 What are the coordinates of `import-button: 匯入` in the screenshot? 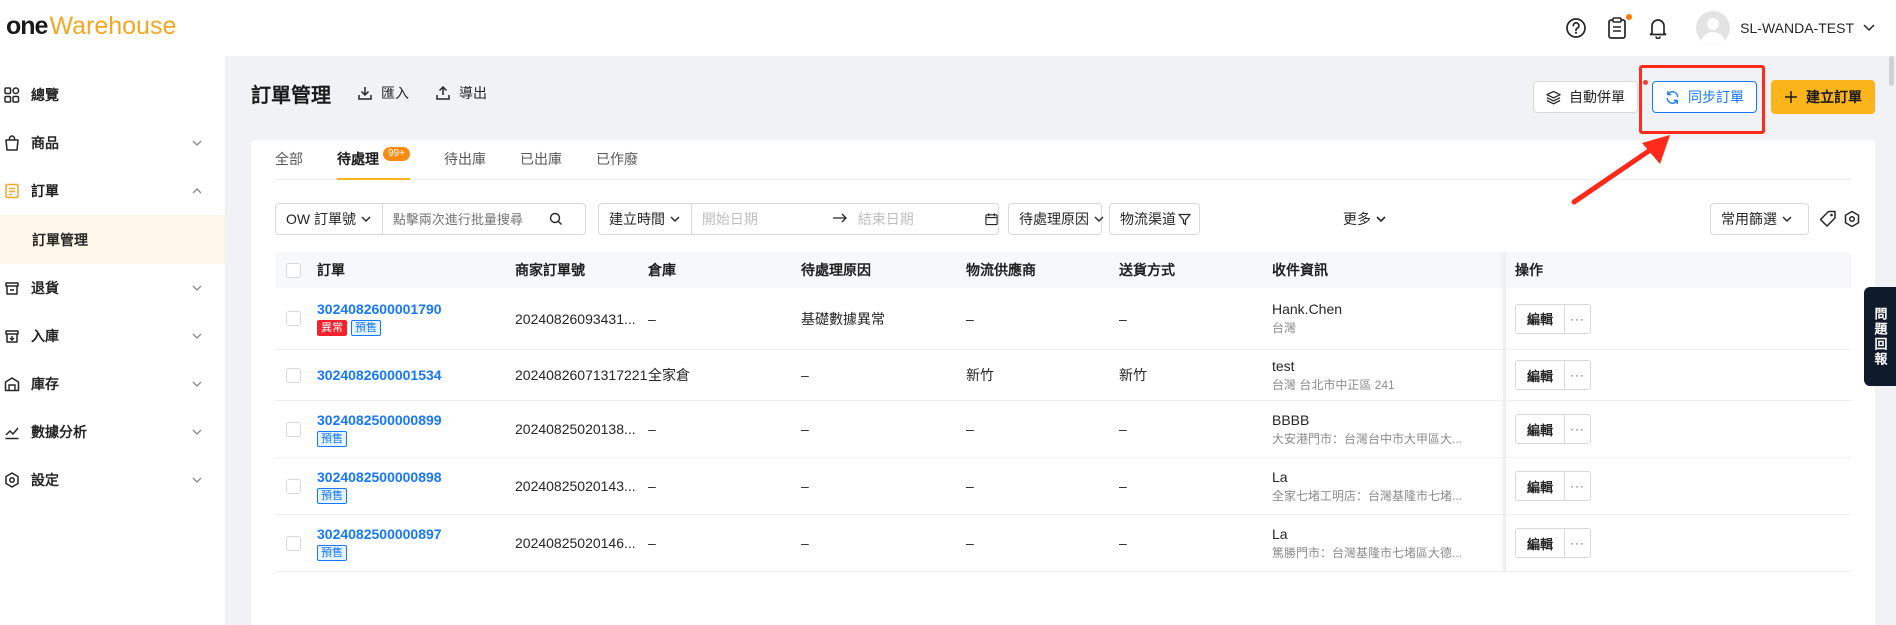 It's located at (383, 93).